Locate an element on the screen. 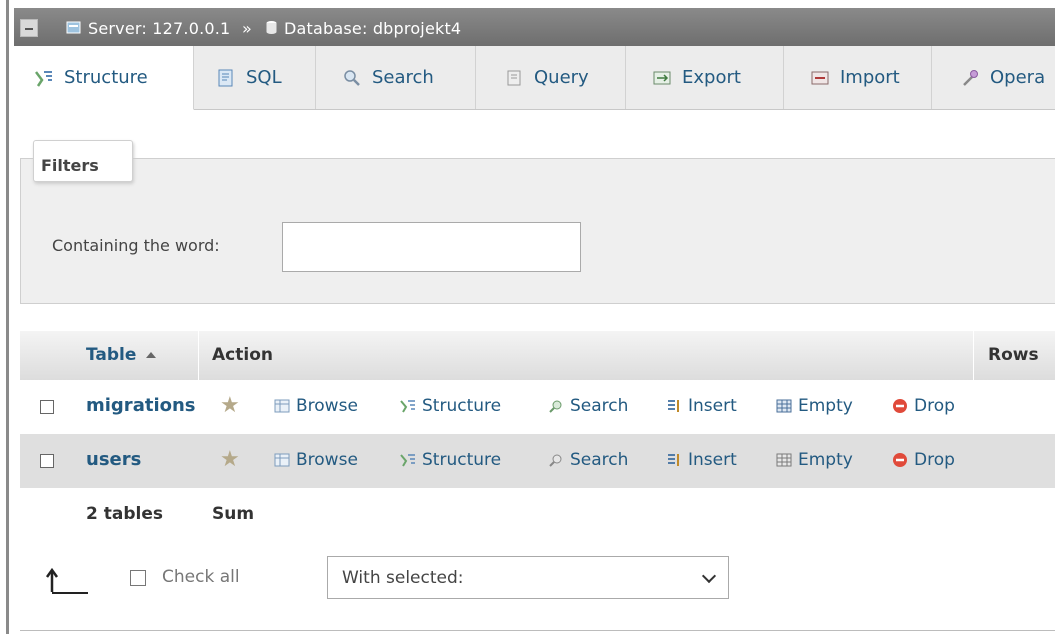  tab-label: Search is located at coordinates (403, 77).